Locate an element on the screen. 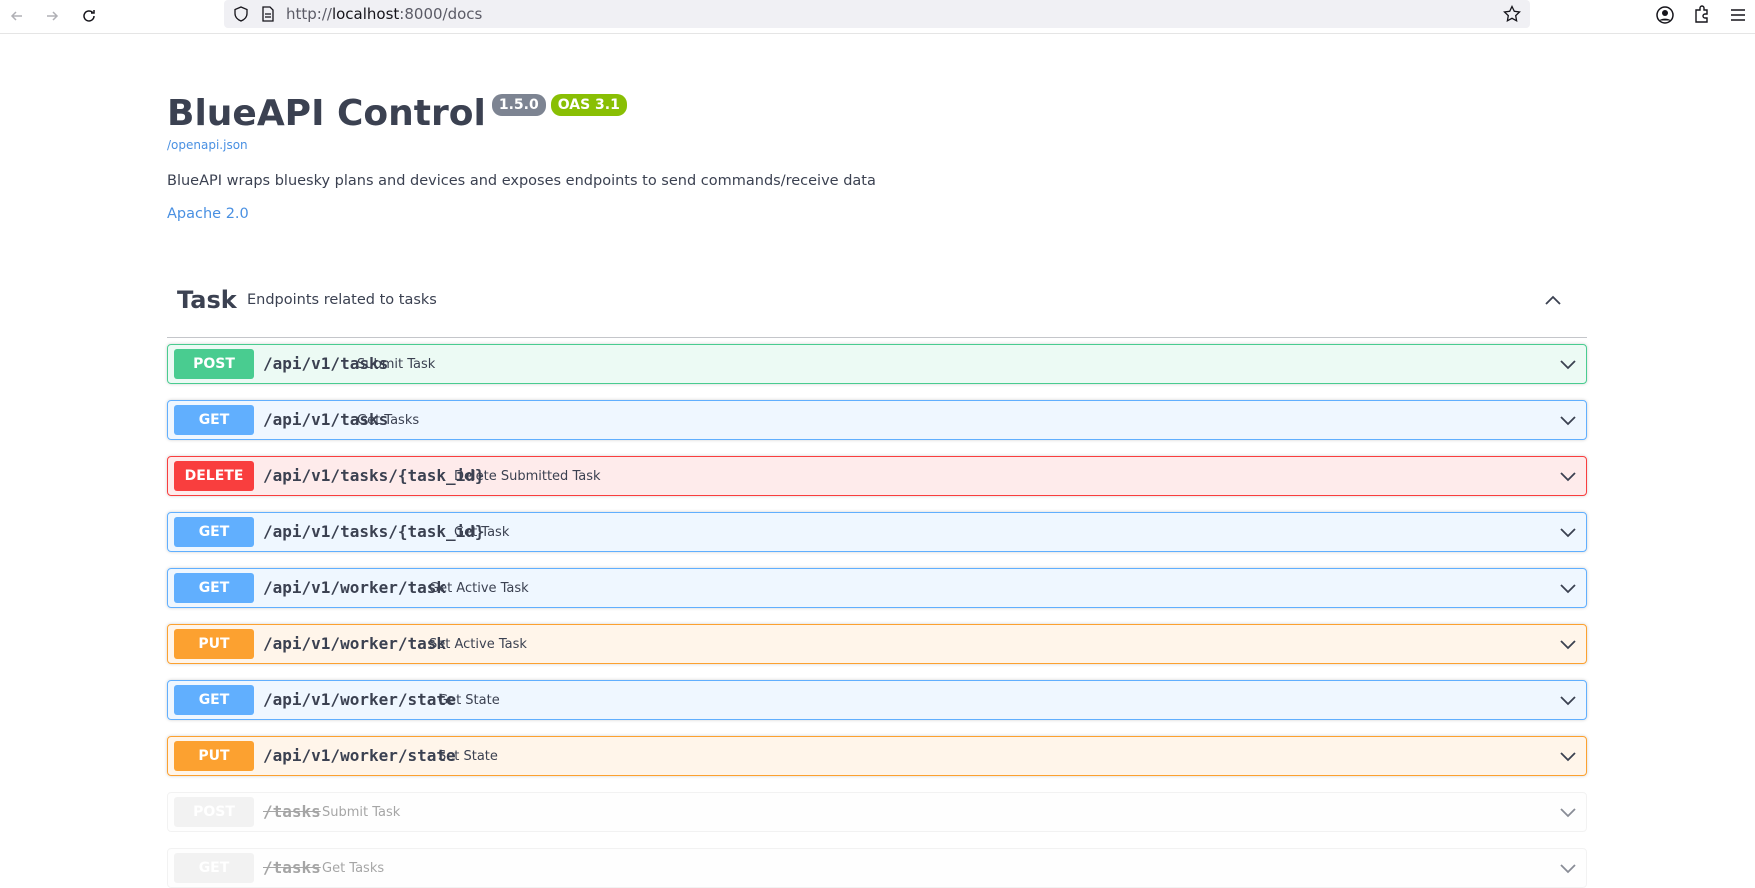 This screenshot has height=888, width=1755. url-text: http://localhost:8000/docs is located at coordinates (384, 14).